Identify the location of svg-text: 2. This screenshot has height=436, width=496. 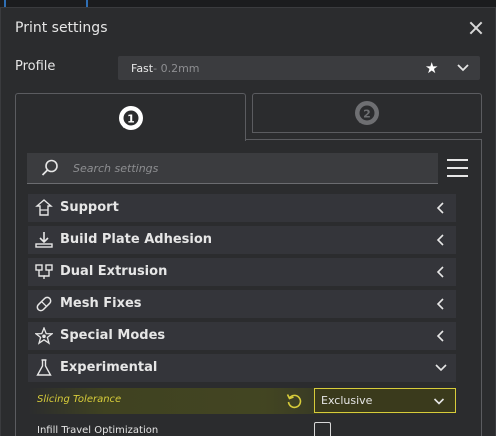
(367, 114).